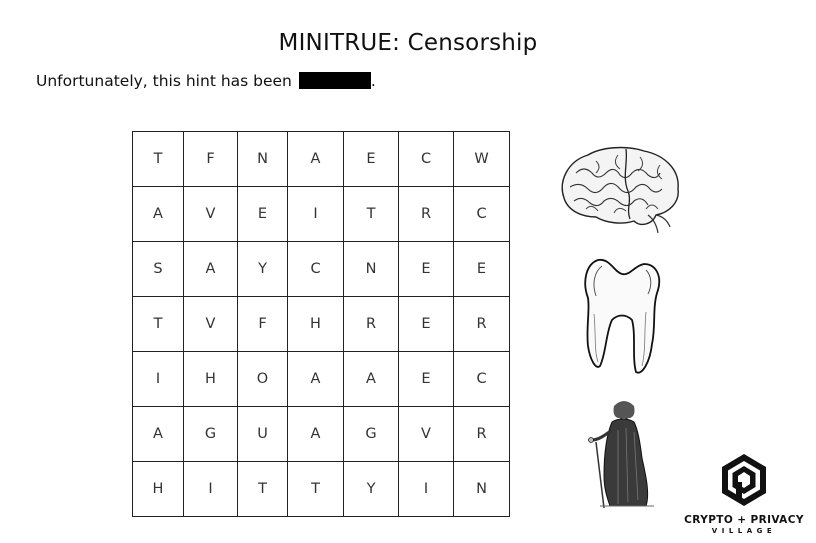 Image resolution: width=816 pixels, height=543 pixels. Describe the element at coordinates (262, 379) in the screenshot. I see `grid-cell: O` at that location.